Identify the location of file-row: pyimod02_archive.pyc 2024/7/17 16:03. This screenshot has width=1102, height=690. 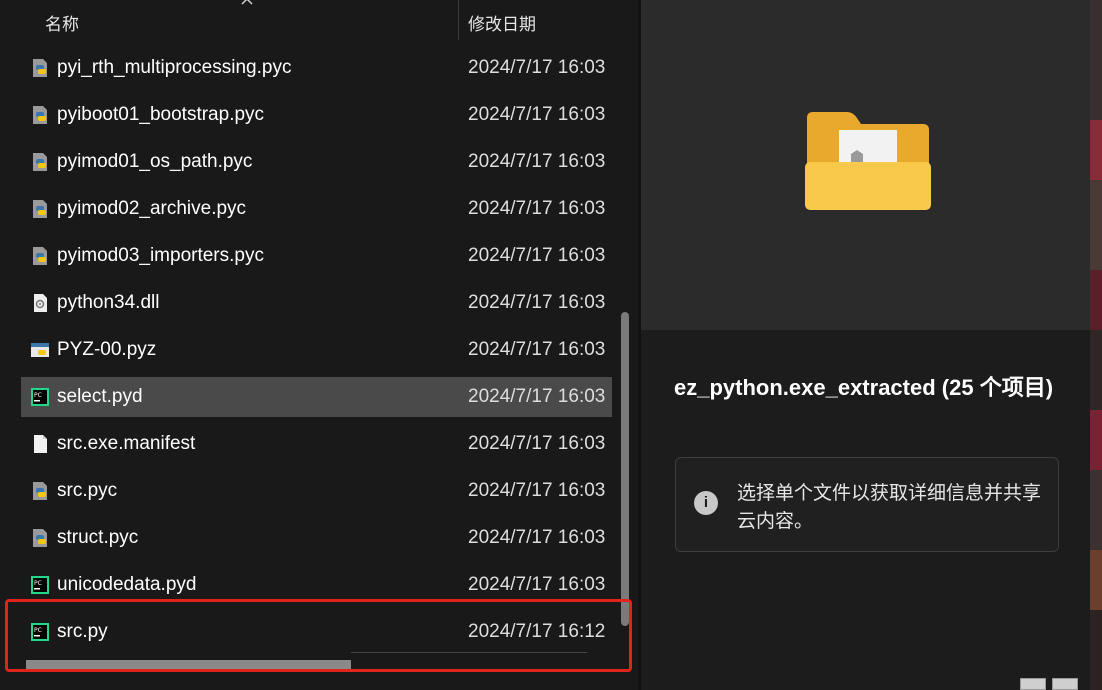
(316, 209).